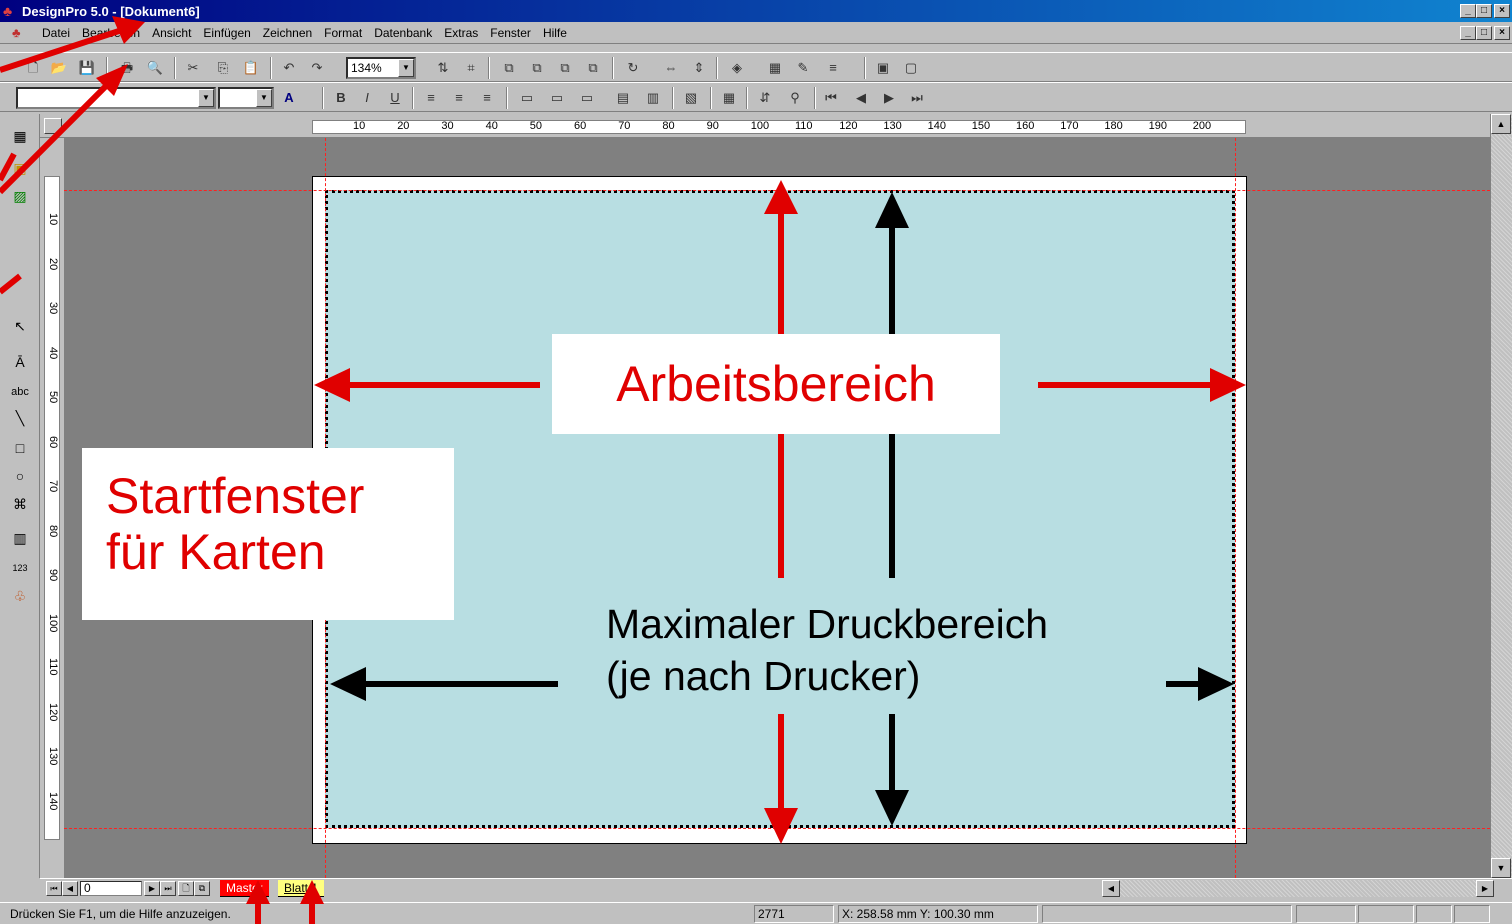 This screenshot has height=924, width=1512. I want to click on horizontal-scrollbar, so click(1298, 888).